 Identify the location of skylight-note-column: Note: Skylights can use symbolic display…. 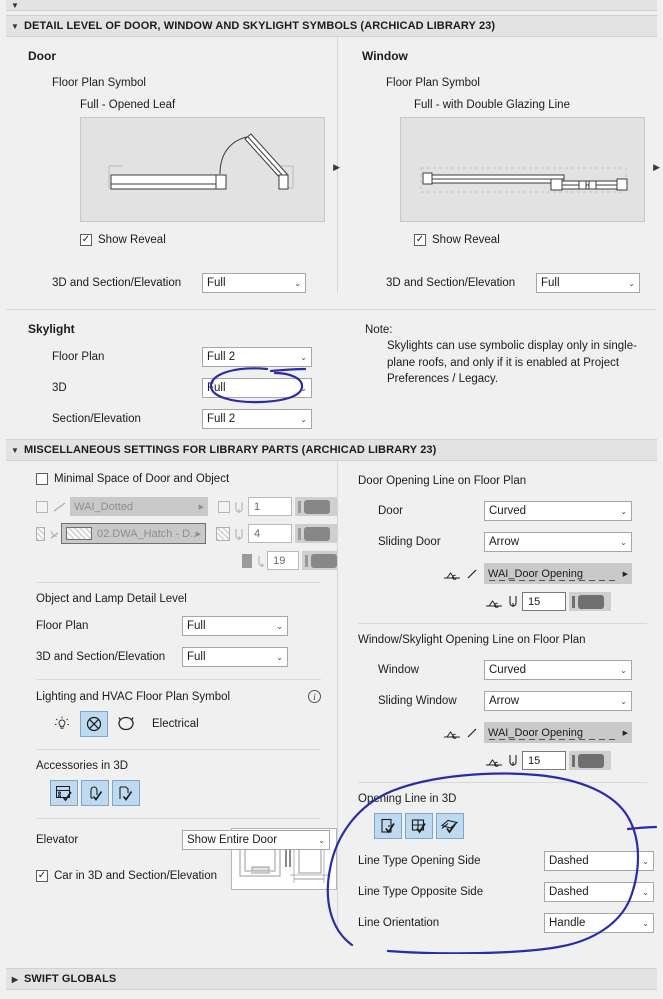
(500, 369).